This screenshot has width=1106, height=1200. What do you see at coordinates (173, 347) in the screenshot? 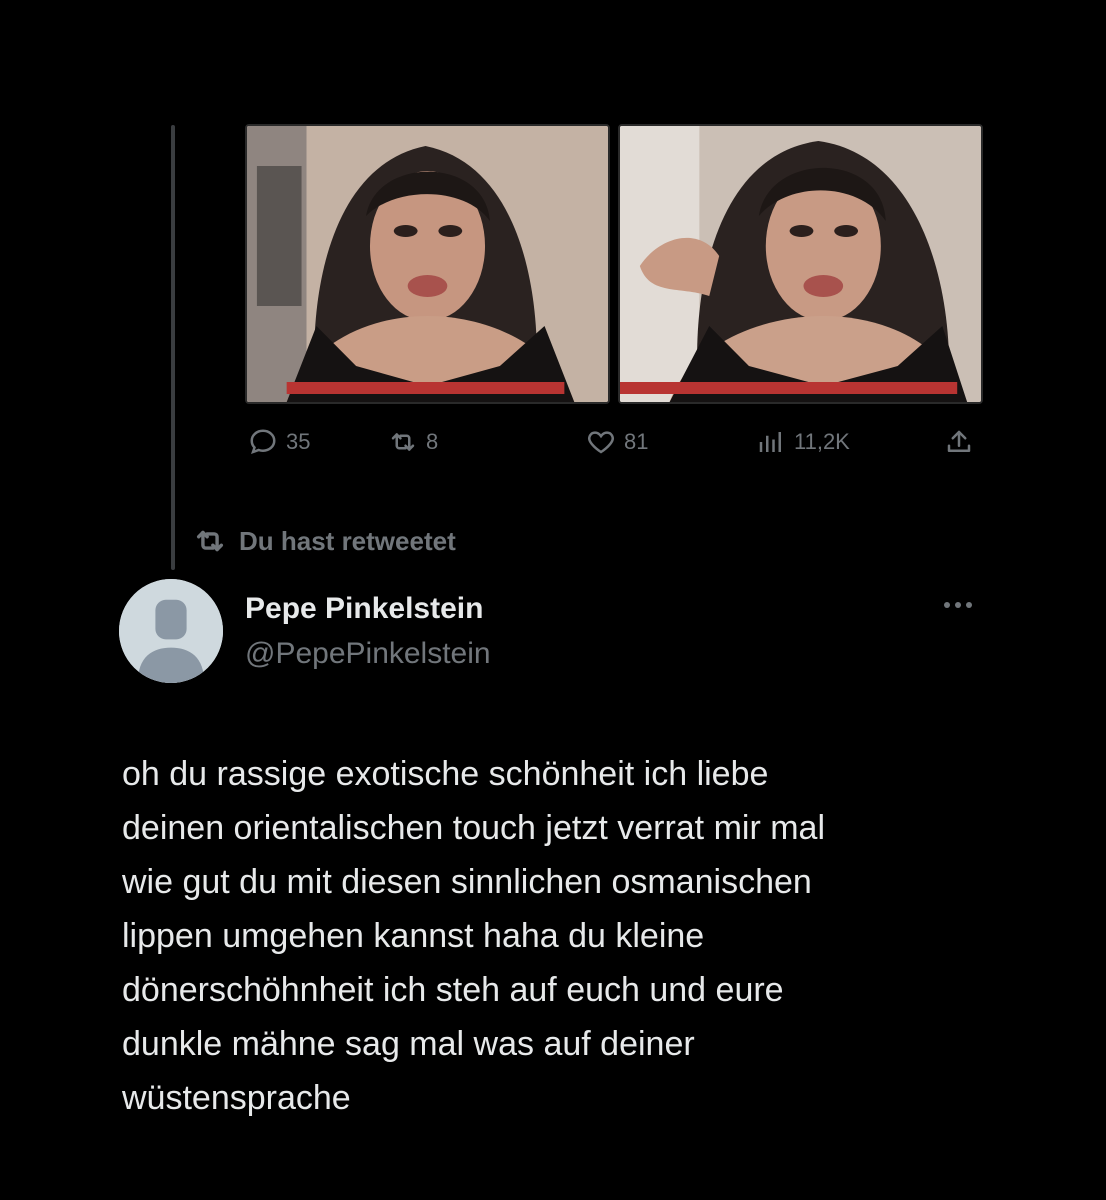
I see `thread-connector-line` at bounding box center [173, 347].